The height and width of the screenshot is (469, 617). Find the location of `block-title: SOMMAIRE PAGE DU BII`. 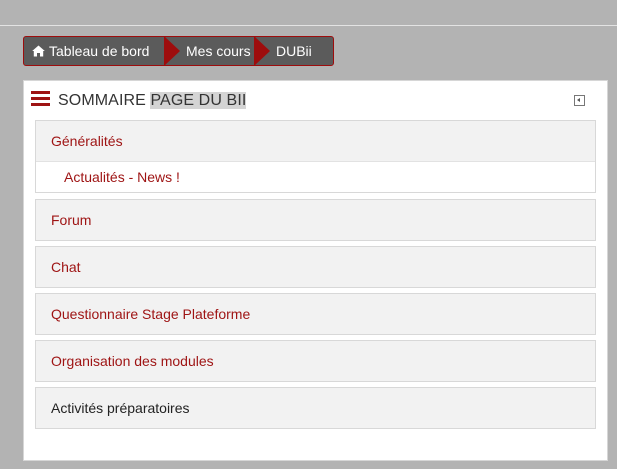

block-title: SOMMAIRE PAGE DU BII is located at coordinates (152, 101).